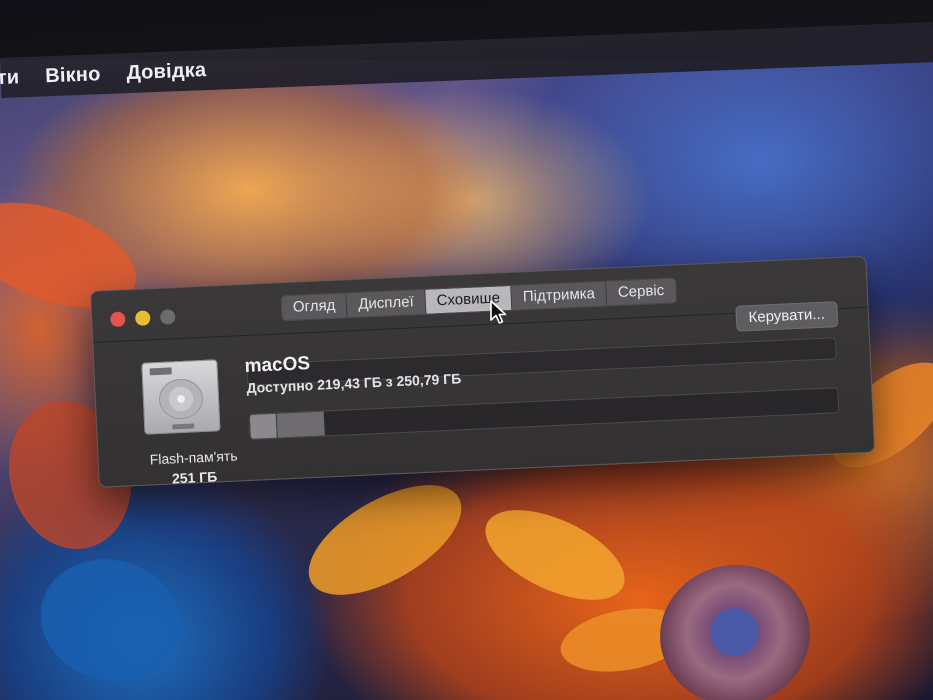 The image size is (933, 700). Describe the element at coordinates (386, 303) in the screenshot. I see `tab-displays: Дисплеї` at that location.